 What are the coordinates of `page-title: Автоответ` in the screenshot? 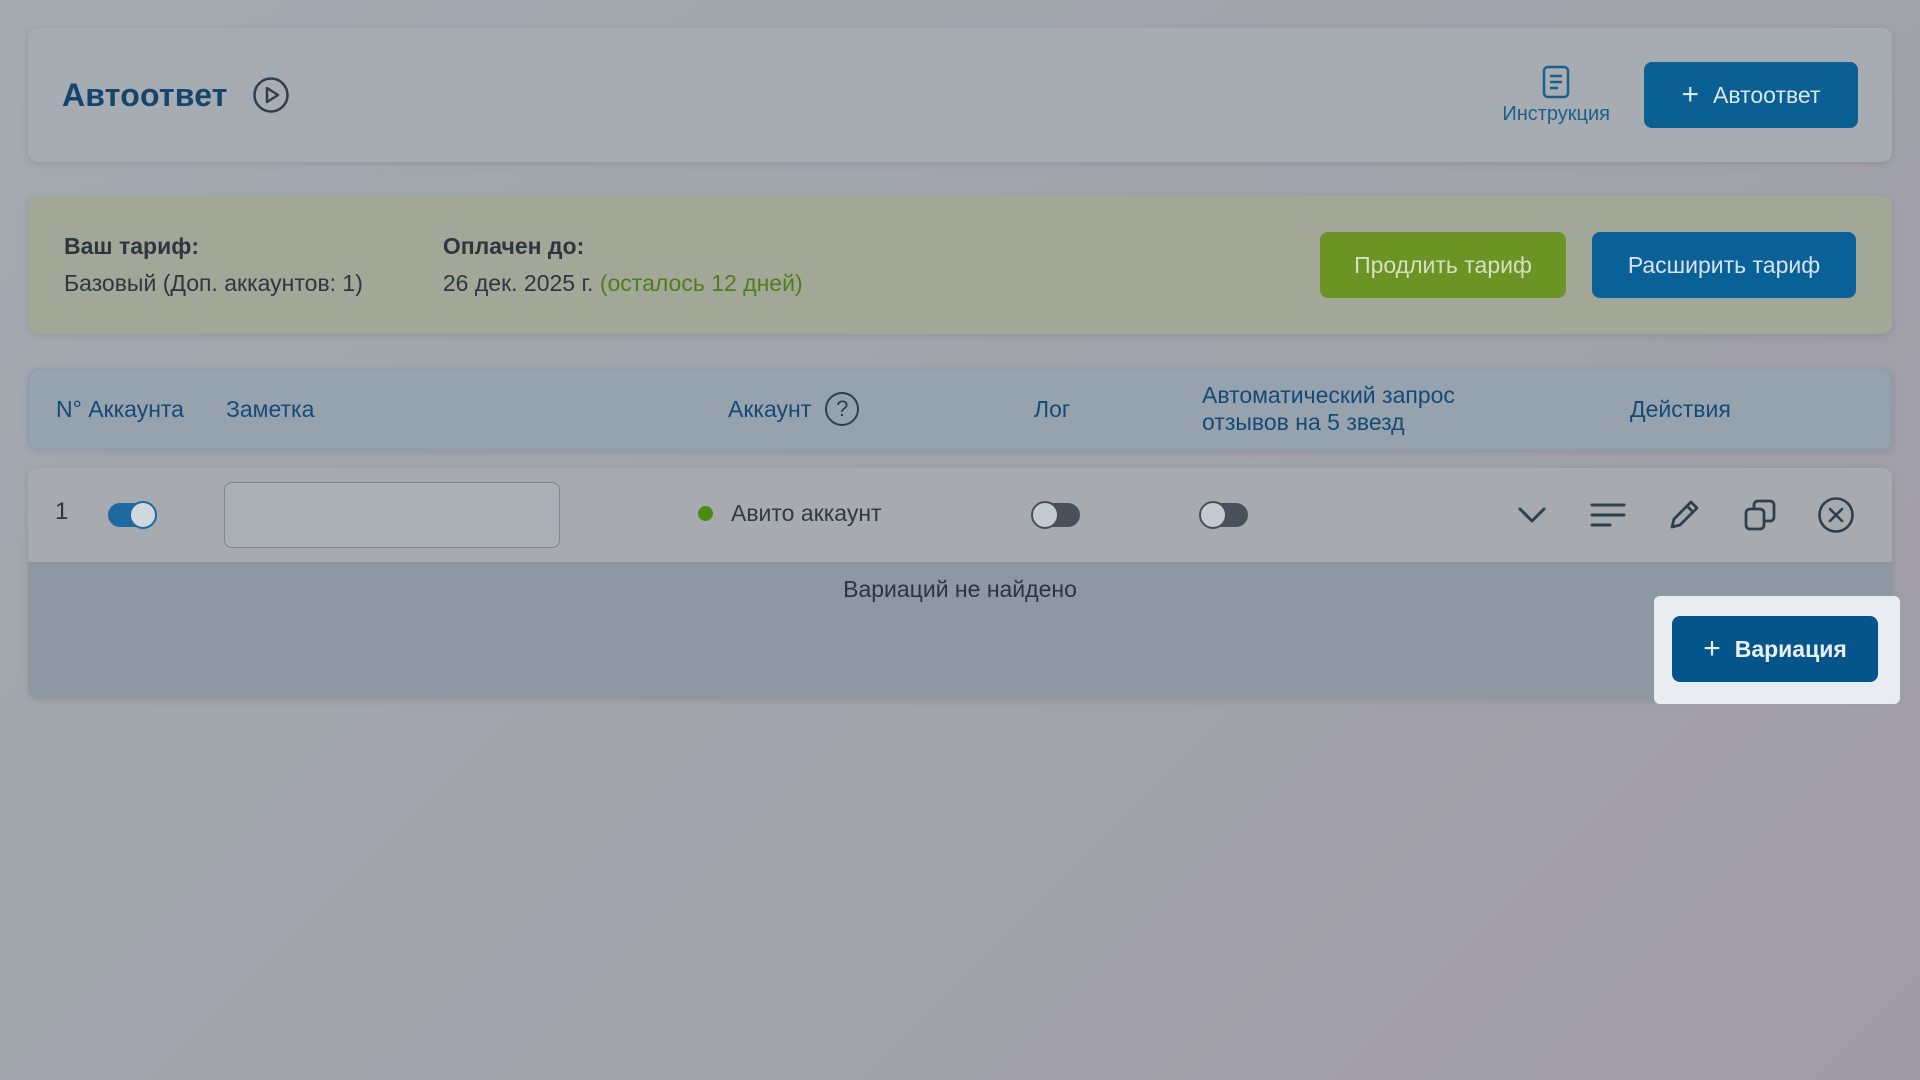 It's located at (145, 94).